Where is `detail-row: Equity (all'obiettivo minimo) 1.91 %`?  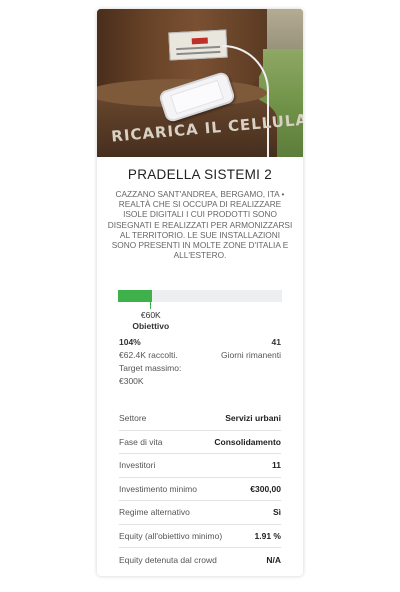 detail-row: Equity (all'obiettivo minimo) 1.91 % is located at coordinates (200, 536).